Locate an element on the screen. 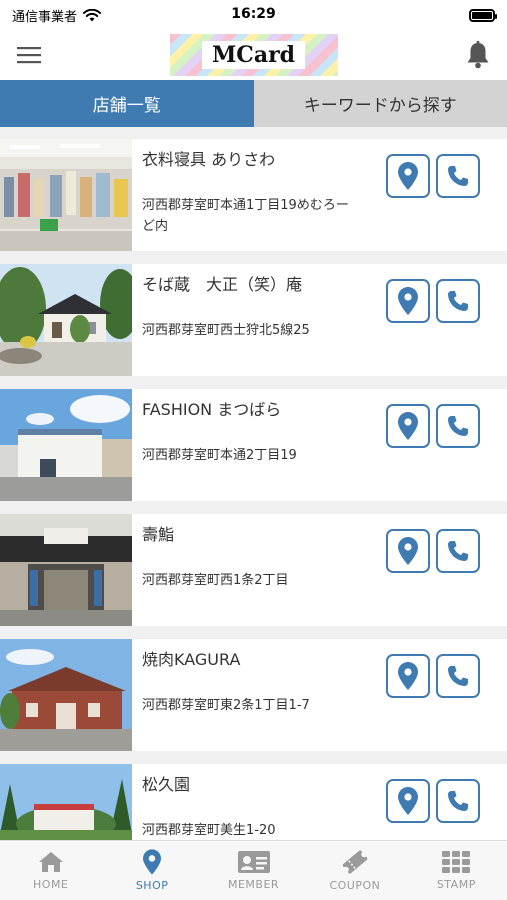 The width and height of the screenshot is (507, 900). nav-stamp-label: STAMP is located at coordinates (456, 884).